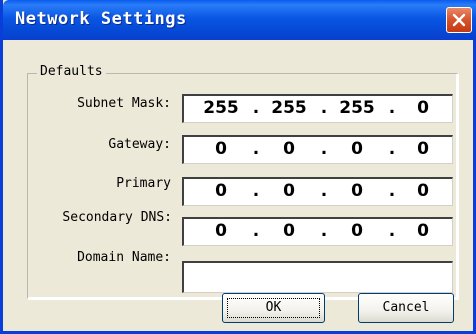 The image size is (476, 334). What do you see at coordinates (221, 149) in the screenshot?
I see `gateway-octet-1: 0` at bounding box center [221, 149].